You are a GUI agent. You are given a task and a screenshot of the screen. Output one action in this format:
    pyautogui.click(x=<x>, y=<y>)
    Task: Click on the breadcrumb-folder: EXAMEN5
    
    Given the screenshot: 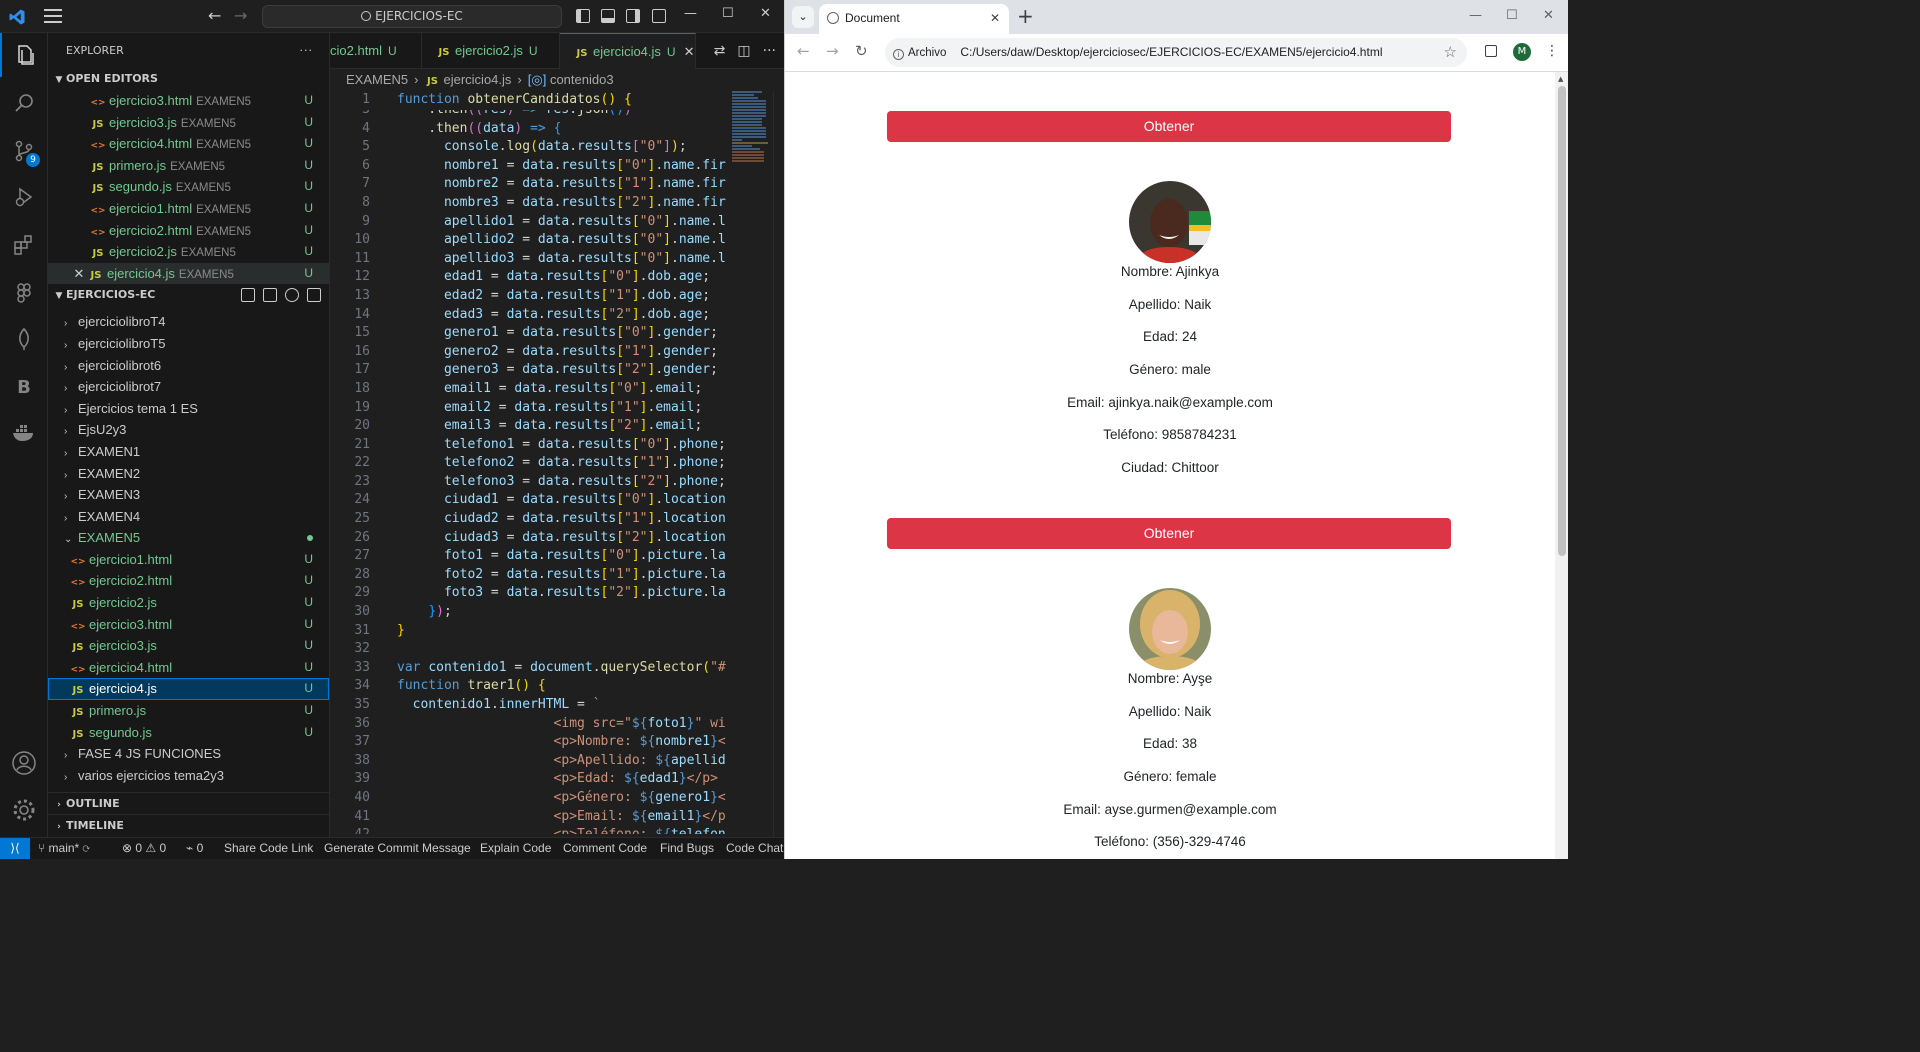 What is the action you would take?
    pyautogui.click(x=377, y=79)
    